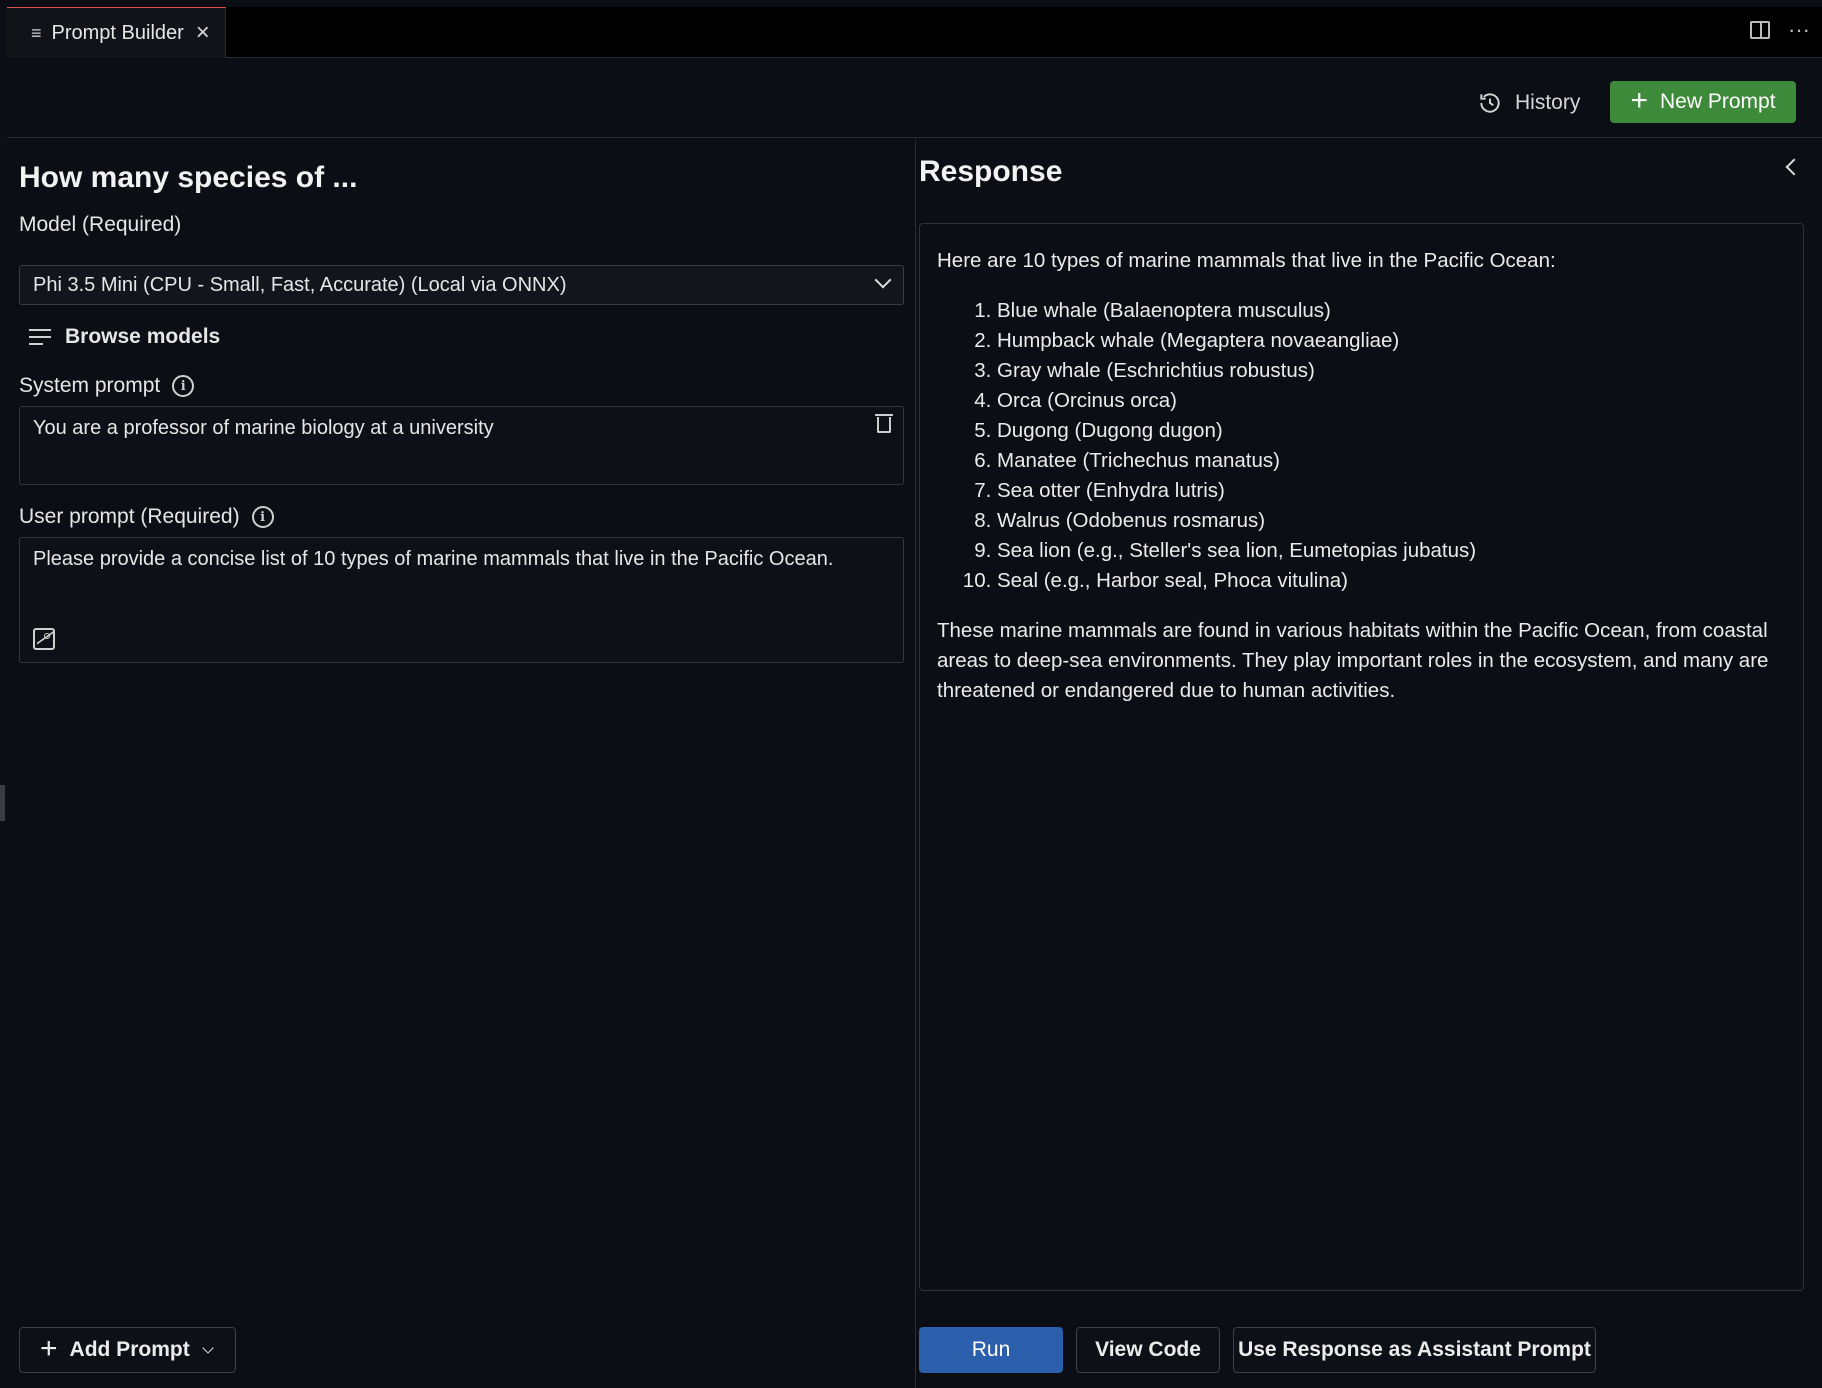 The height and width of the screenshot is (1388, 1822). I want to click on use-response-button: Use Response as Assistant Prompt, so click(1414, 1350).